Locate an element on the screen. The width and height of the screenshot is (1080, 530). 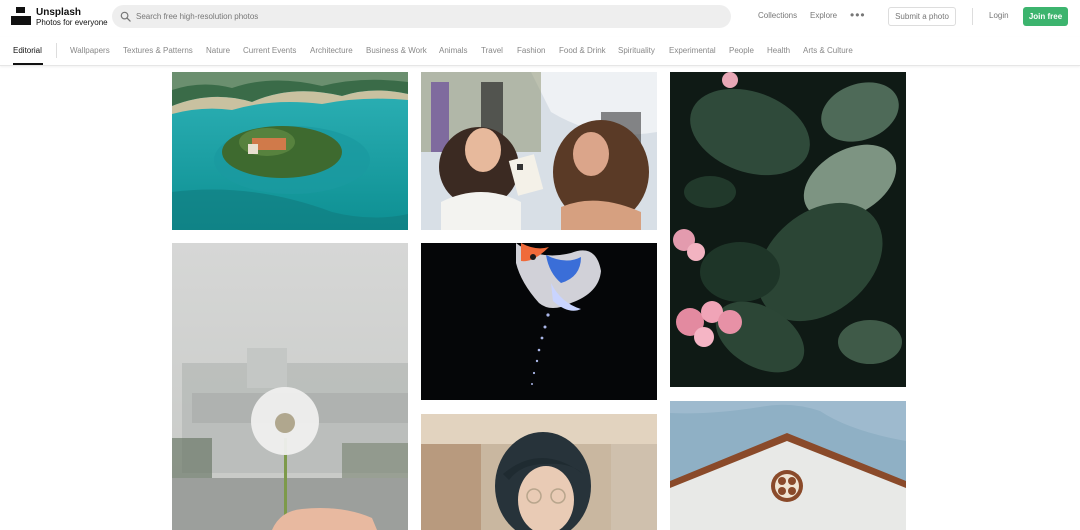
photo-roof-gable-image is located at coordinates (788, 465).